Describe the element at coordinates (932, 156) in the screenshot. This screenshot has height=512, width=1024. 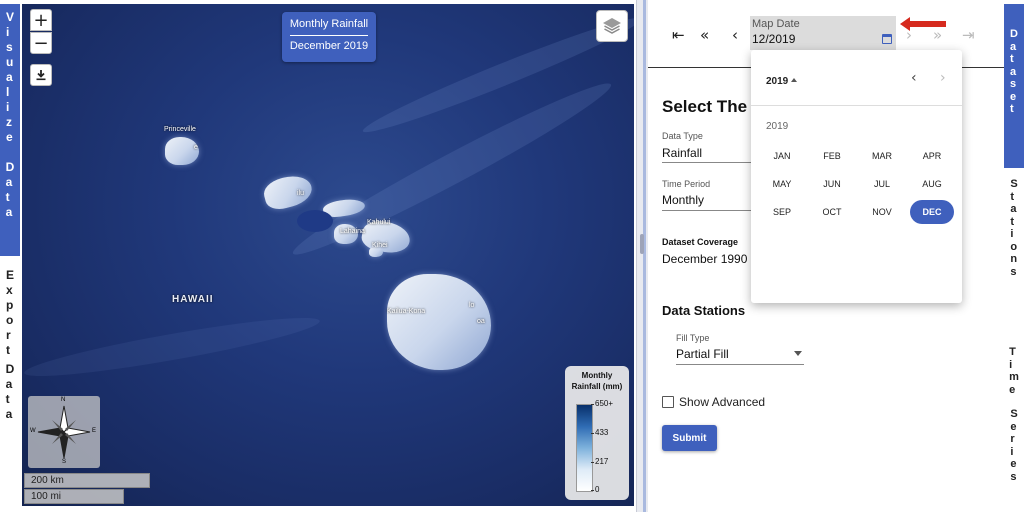
I see `month-apr: APR` at that location.